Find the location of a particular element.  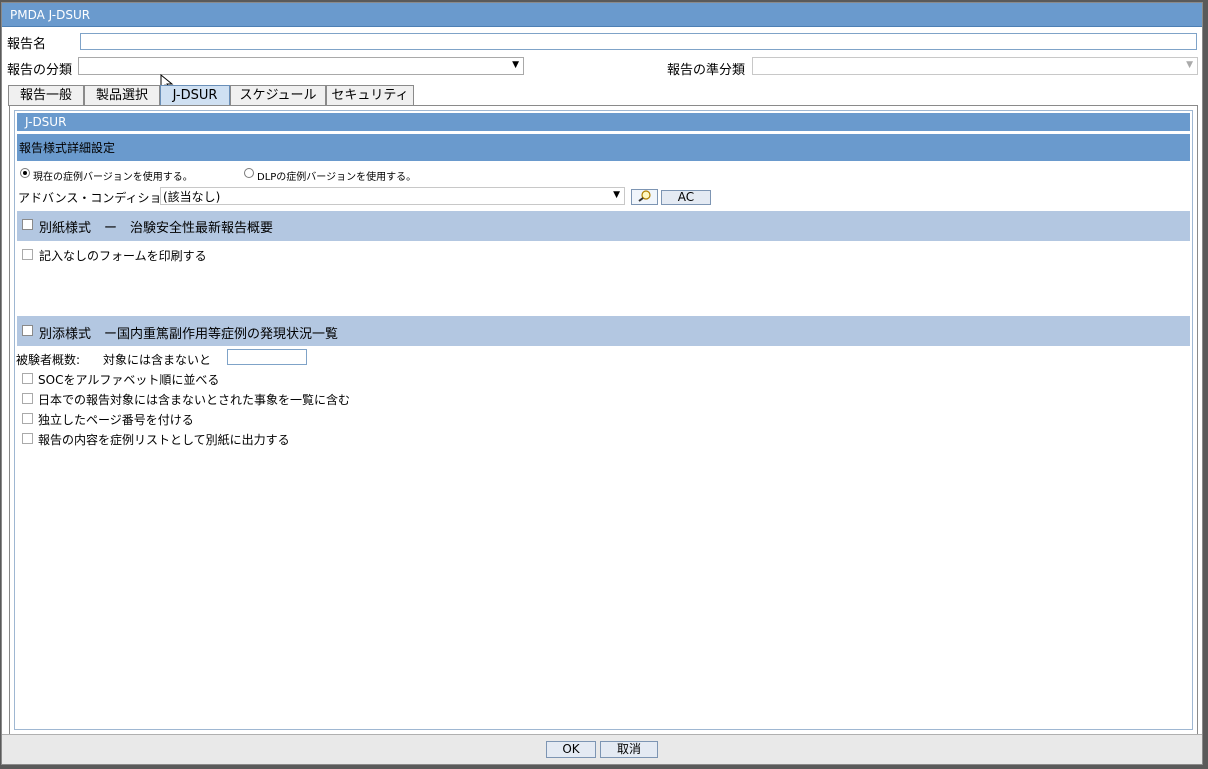

search-icon is located at coordinates (644, 196).